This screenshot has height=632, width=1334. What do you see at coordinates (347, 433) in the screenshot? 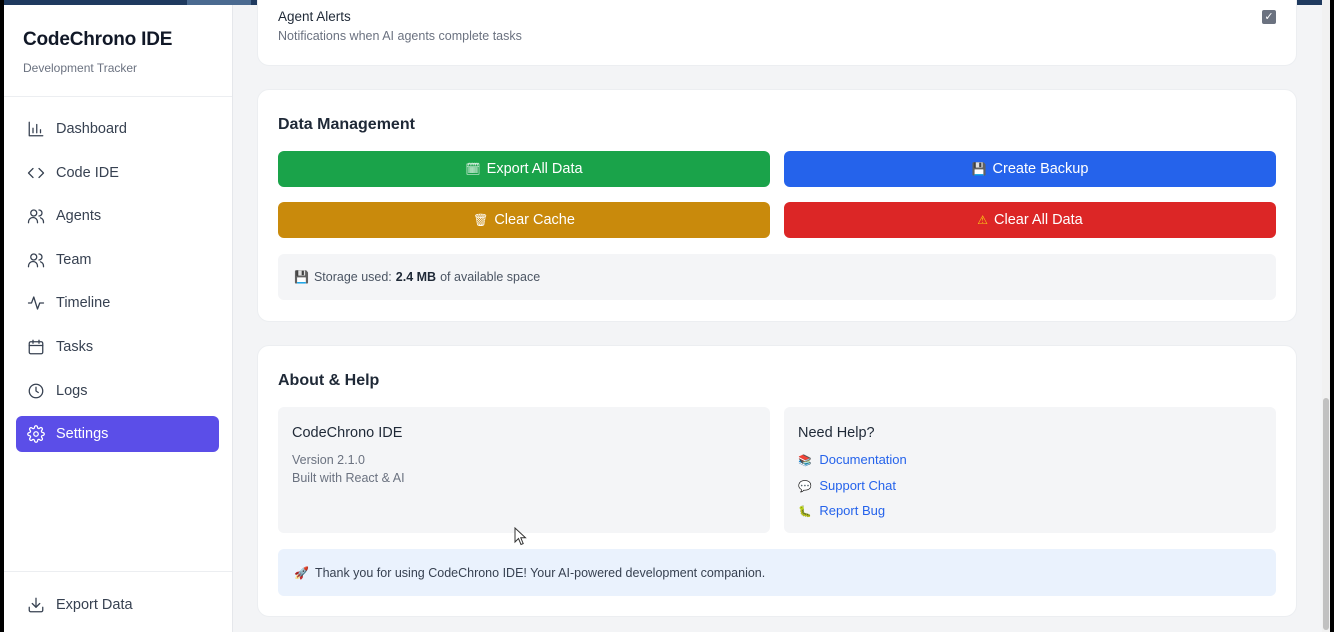
I see `product-title: CodeChrono IDE` at bounding box center [347, 433].